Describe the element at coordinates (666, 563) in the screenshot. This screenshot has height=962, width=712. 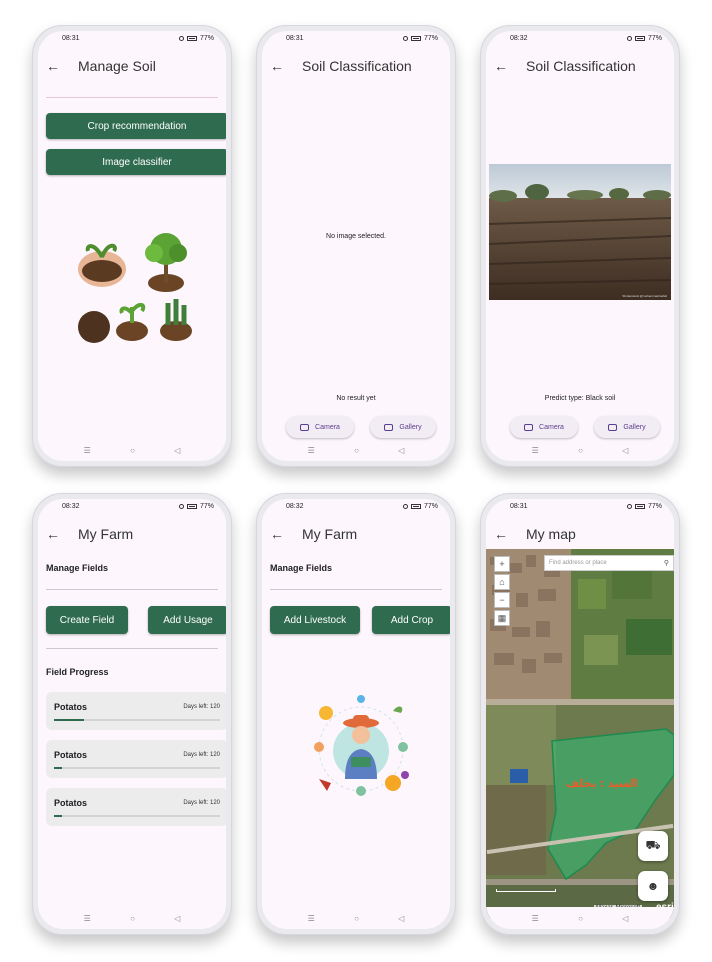
I see `search-icon: ⚲` at that location.